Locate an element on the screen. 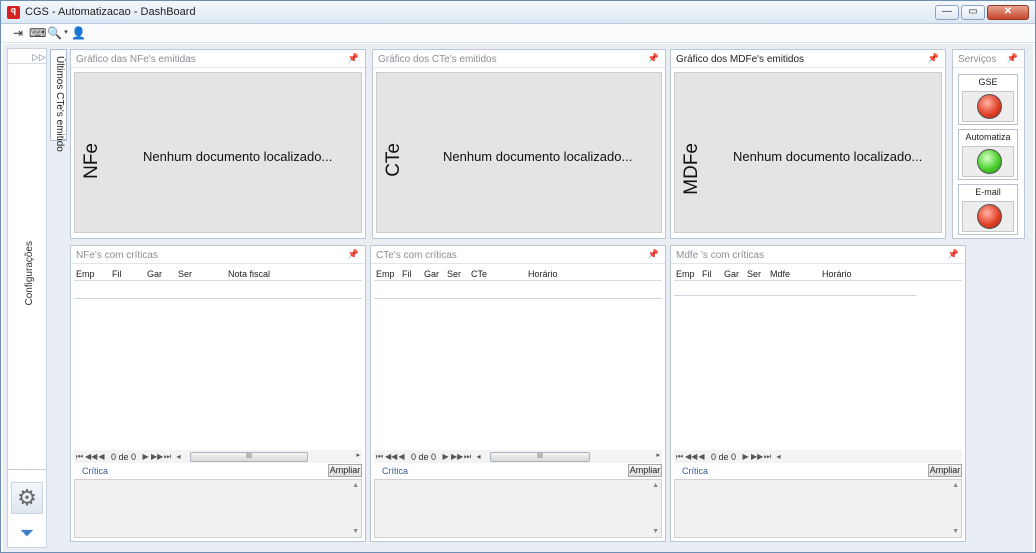 This screenshot has height=553, width=1036. user-icon: 👤 is located at coordinates (78, 33).